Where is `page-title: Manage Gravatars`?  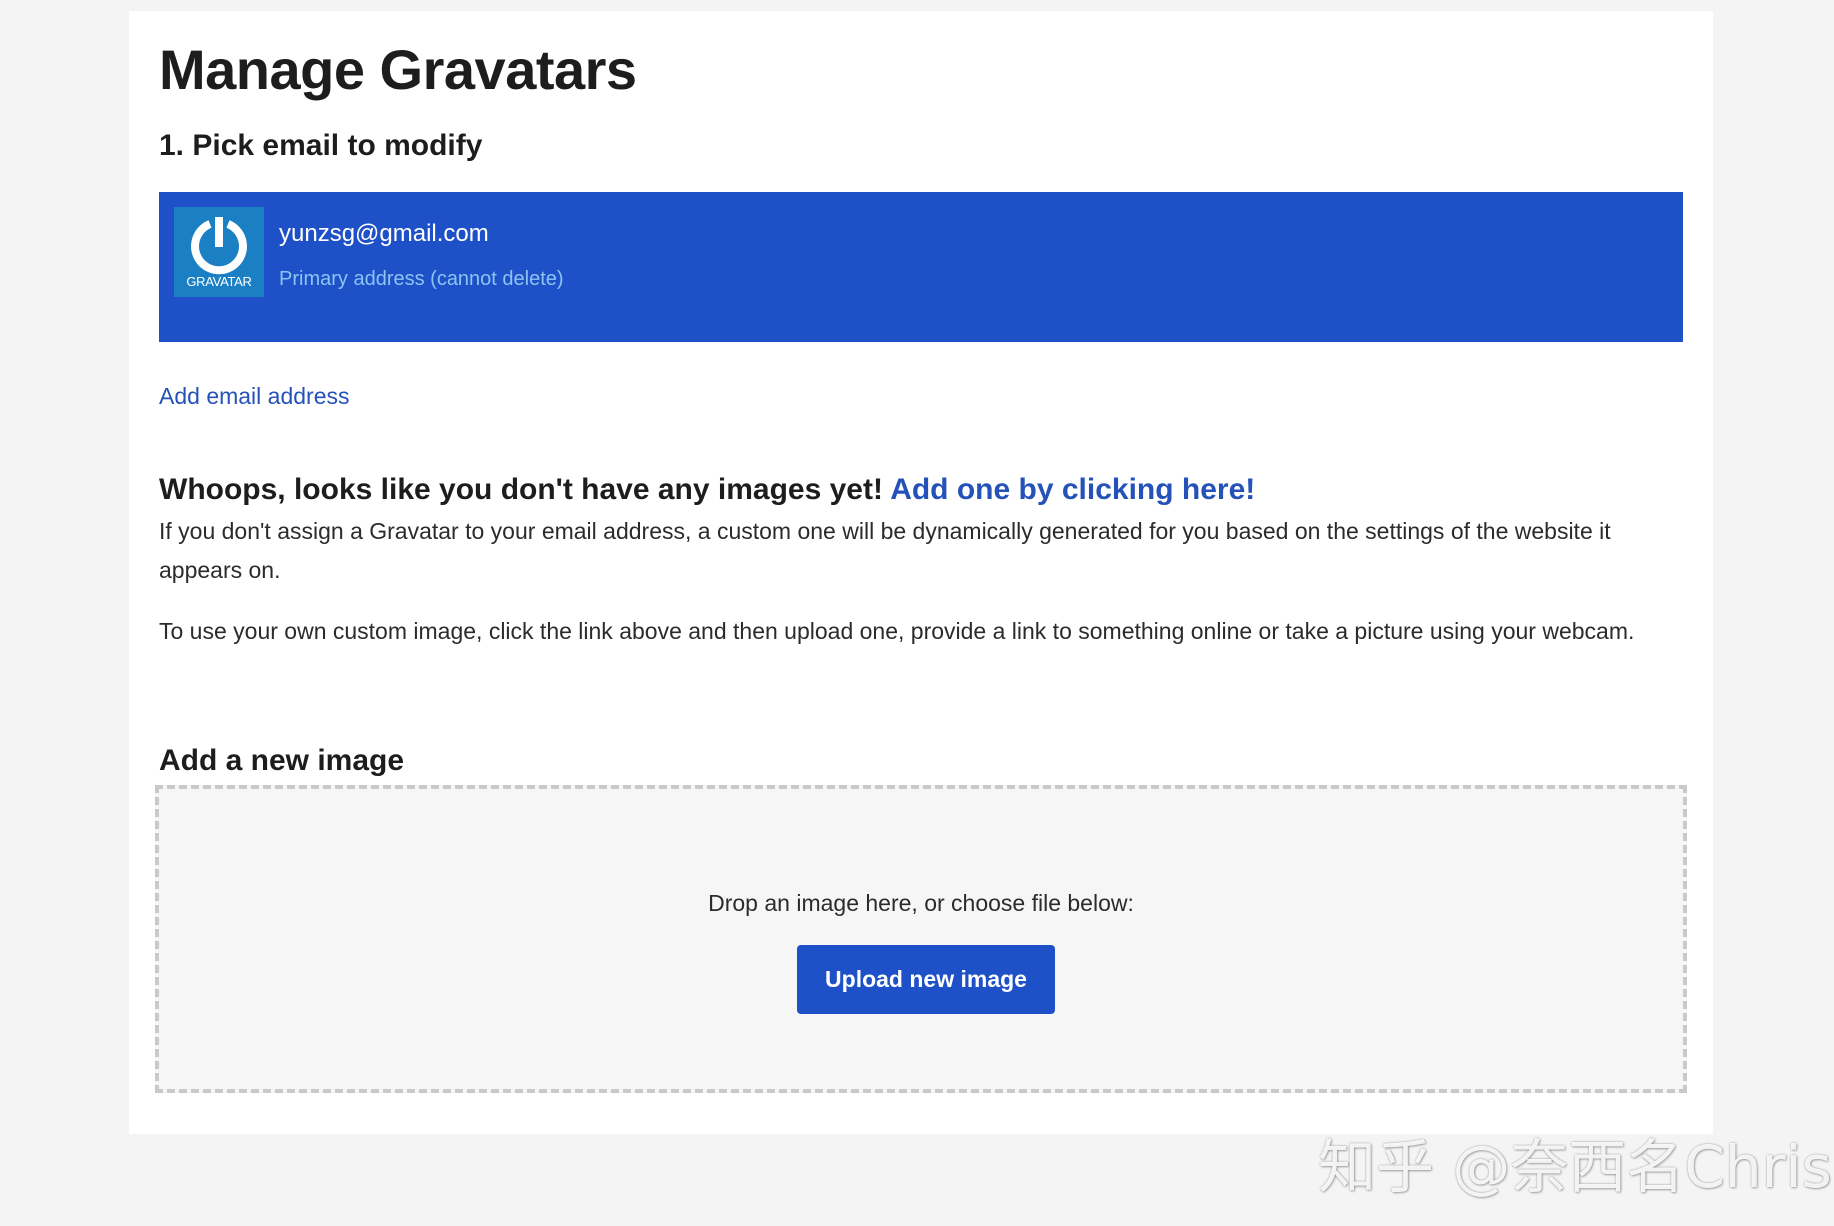
page-title: Manage Gravatars is located at coordinates (398, 69).